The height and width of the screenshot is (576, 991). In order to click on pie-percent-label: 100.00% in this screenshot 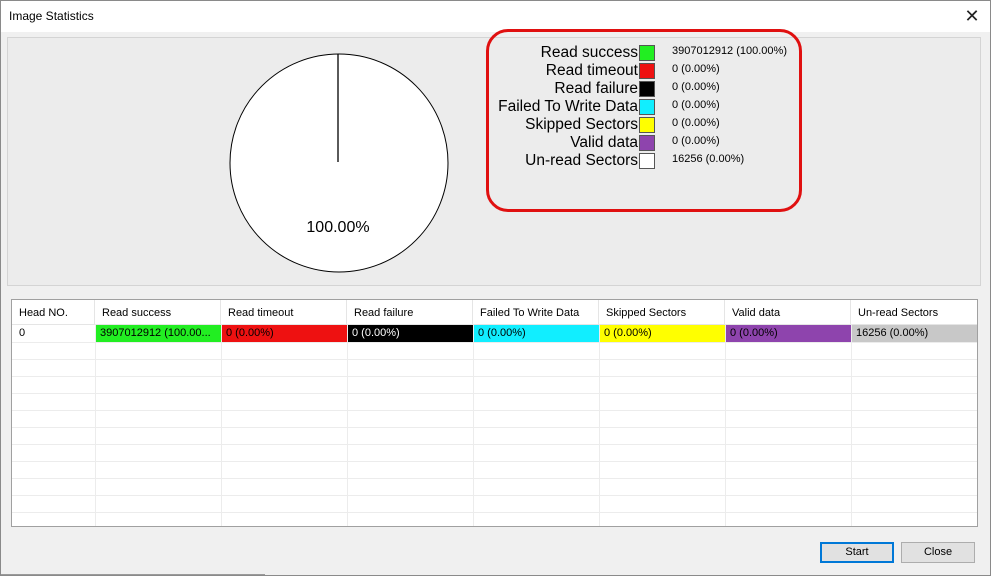, I will do `click(338, 227)`.